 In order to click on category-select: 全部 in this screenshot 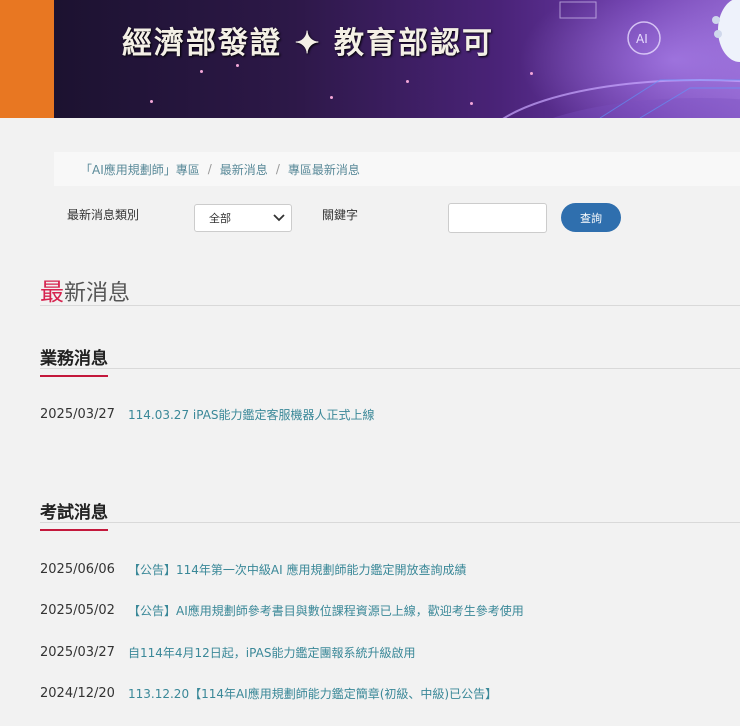, I will do `click(243, 218)`.